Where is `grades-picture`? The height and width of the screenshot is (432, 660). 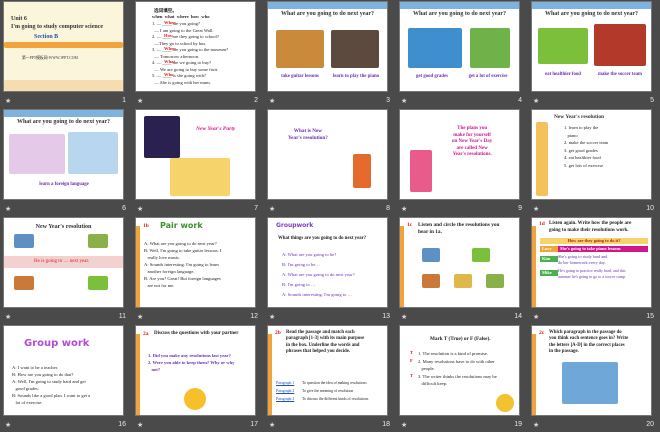 grades-picture is located at coordinates (435, 48).